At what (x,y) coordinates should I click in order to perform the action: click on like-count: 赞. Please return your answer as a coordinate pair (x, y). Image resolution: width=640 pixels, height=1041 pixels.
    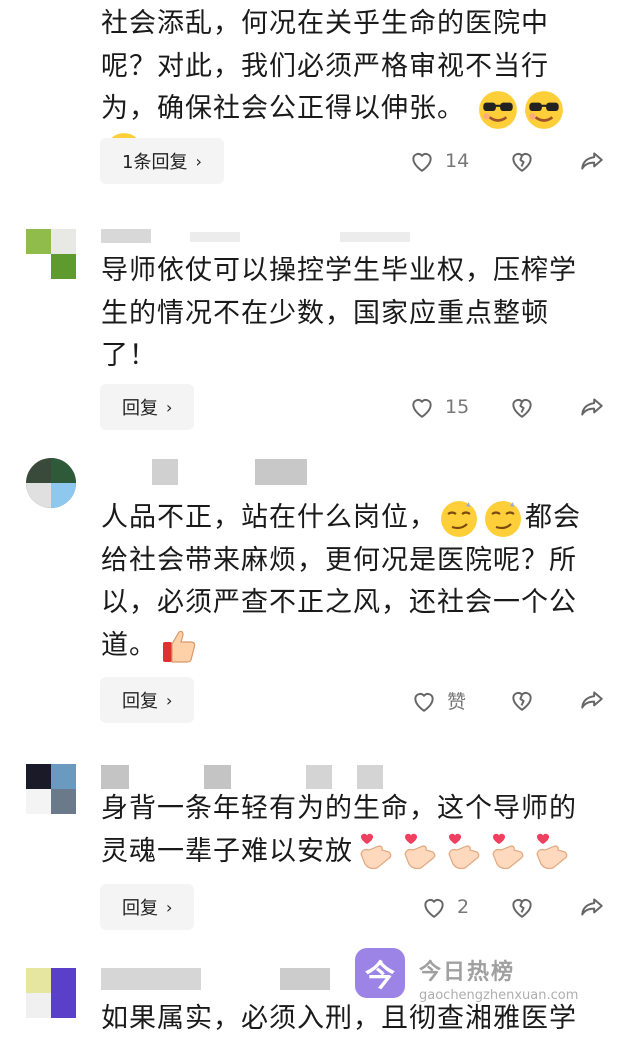
    Looking at the image, I should click on (457, 702).